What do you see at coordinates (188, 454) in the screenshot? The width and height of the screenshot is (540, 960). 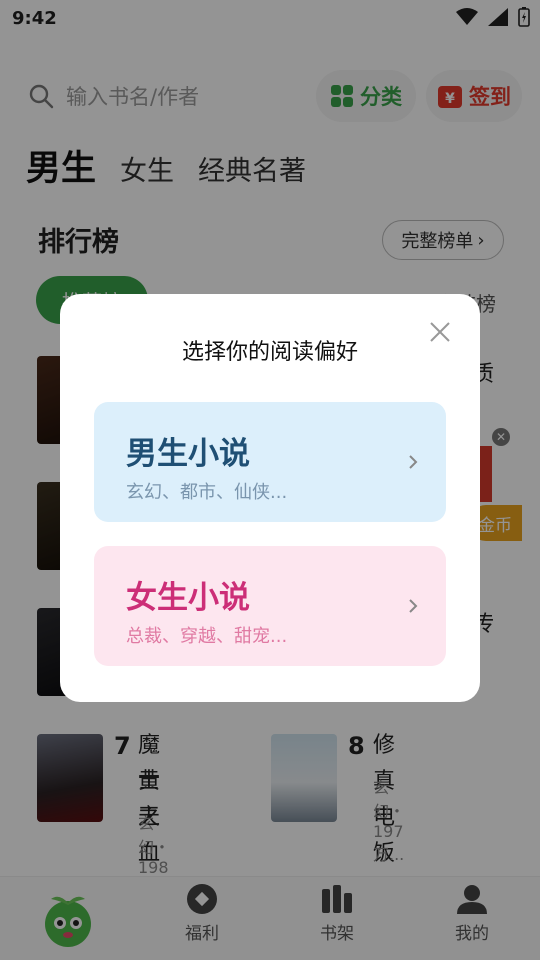 I see `male-novel-title: 男生小说` at bounding box center [188, 454].